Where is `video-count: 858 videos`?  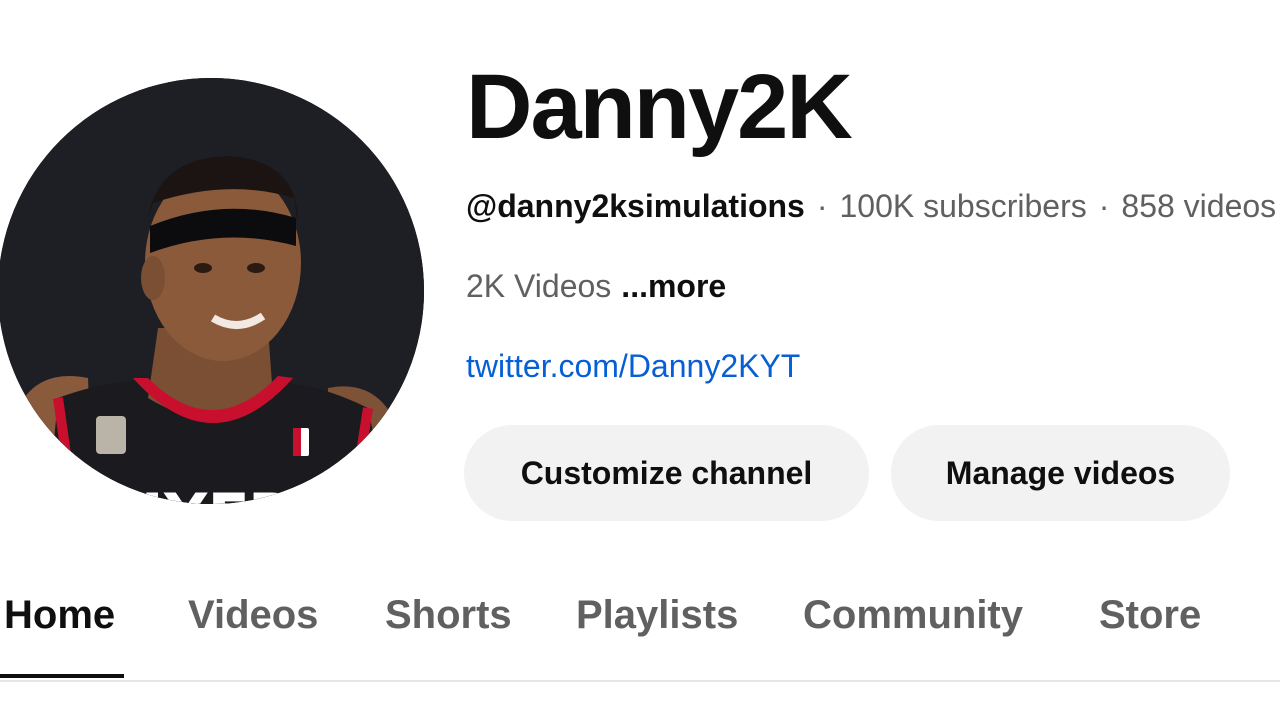
video-count: 858 videos is located at coordinates (1199, 206).